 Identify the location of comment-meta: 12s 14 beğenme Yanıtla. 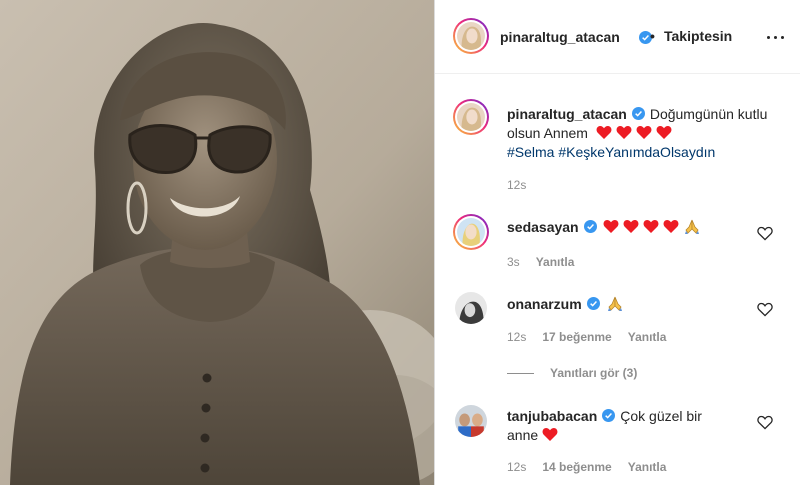
(586, 467).